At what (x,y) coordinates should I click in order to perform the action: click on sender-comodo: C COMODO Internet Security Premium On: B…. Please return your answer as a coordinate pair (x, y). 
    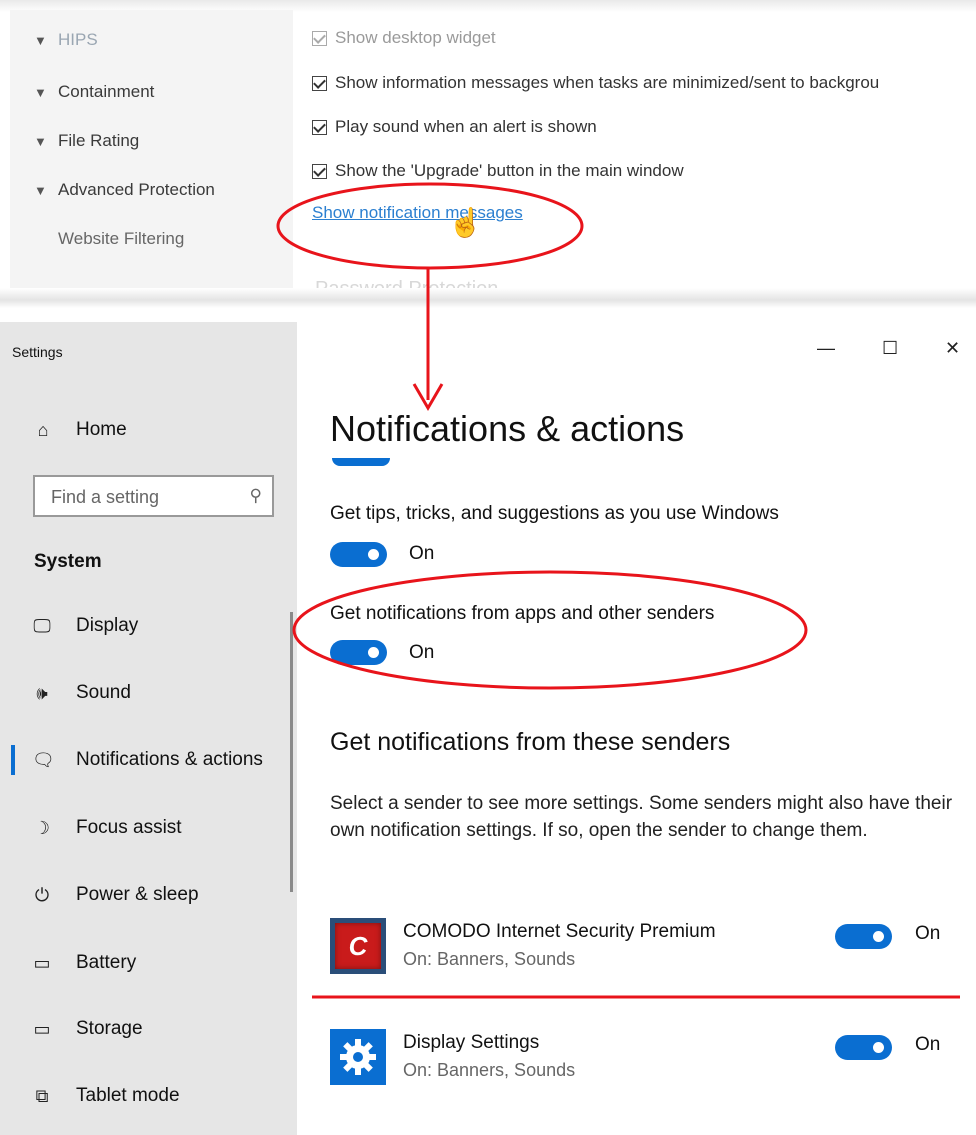
    Looking at the image, I should click on (636, 948).